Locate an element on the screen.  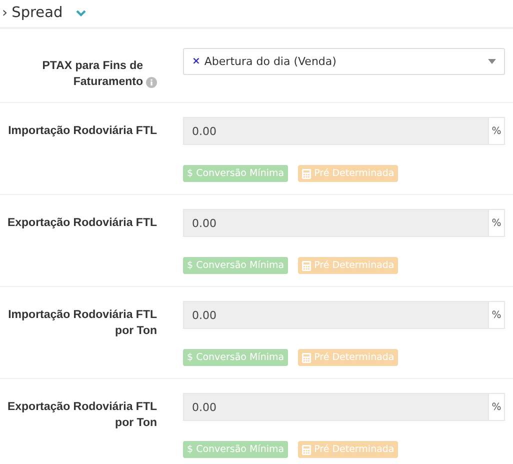
field-label: Importação Rodoviária FTL por Ton is located at coordinates (82, 323).